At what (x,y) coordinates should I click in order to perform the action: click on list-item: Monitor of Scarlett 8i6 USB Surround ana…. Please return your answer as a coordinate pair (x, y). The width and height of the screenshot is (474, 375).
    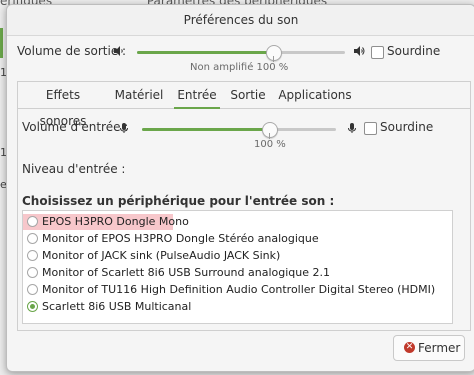
    Looking at the image, I should click on (237, 273).